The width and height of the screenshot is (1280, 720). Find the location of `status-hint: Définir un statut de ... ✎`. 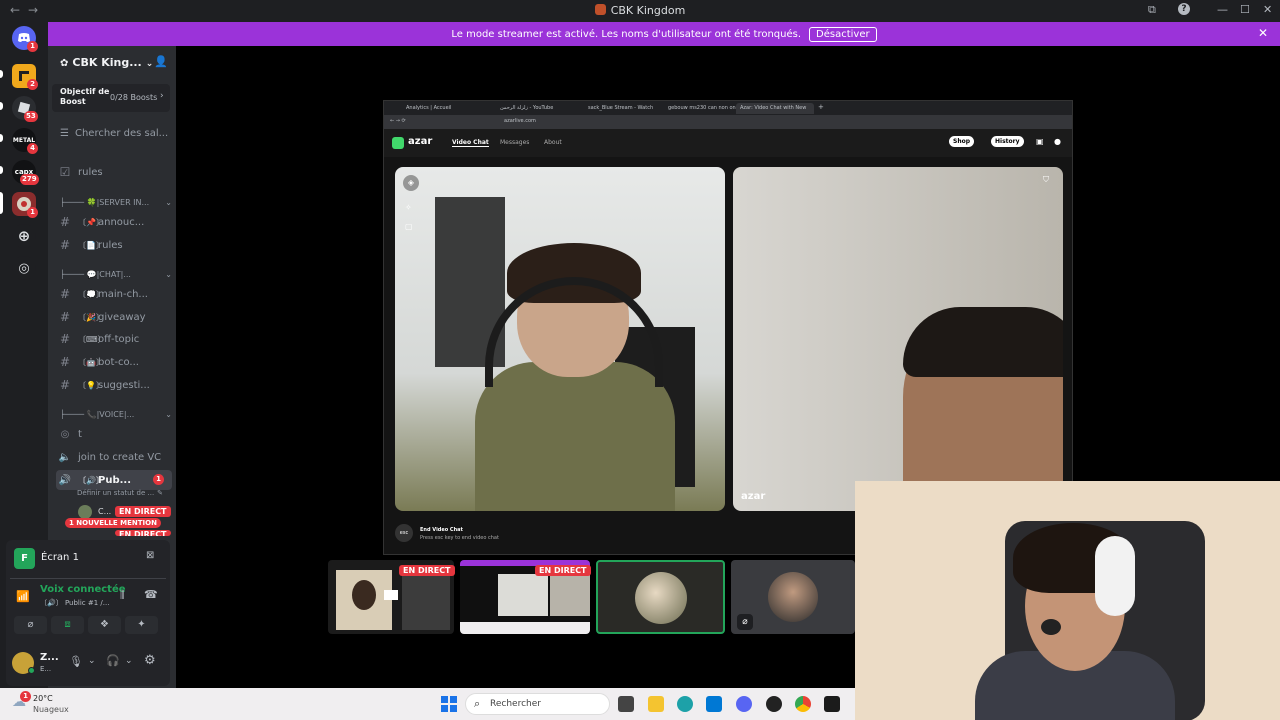

status-hint: Définir un statut de ... ✎ is located at coordinates (120, 493).